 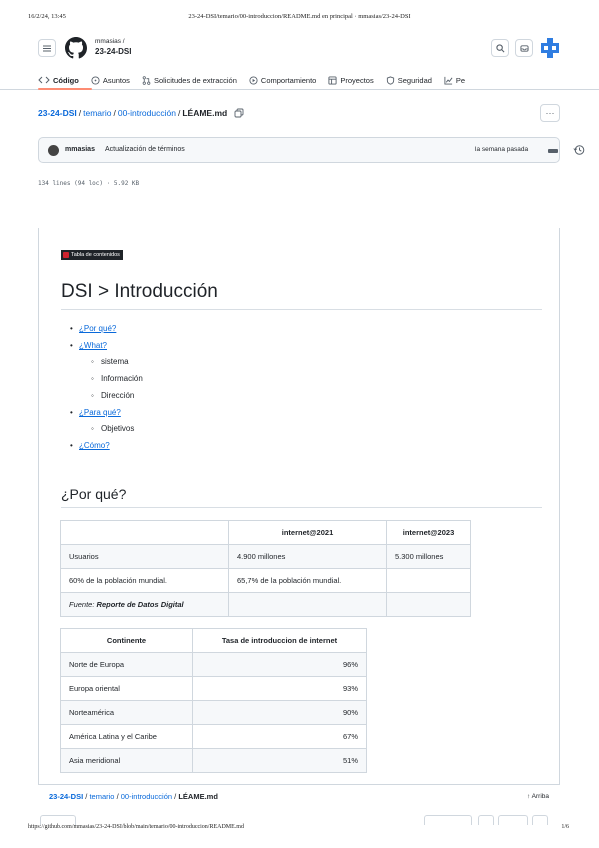 I want to click on table-row: Norteamérica 90%, so click(x=213, y=712).